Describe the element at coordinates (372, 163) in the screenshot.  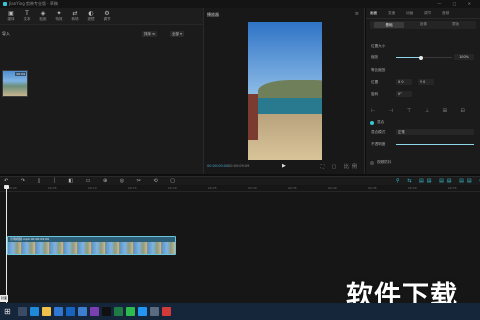
I see `stabilize-toggle` at that location.